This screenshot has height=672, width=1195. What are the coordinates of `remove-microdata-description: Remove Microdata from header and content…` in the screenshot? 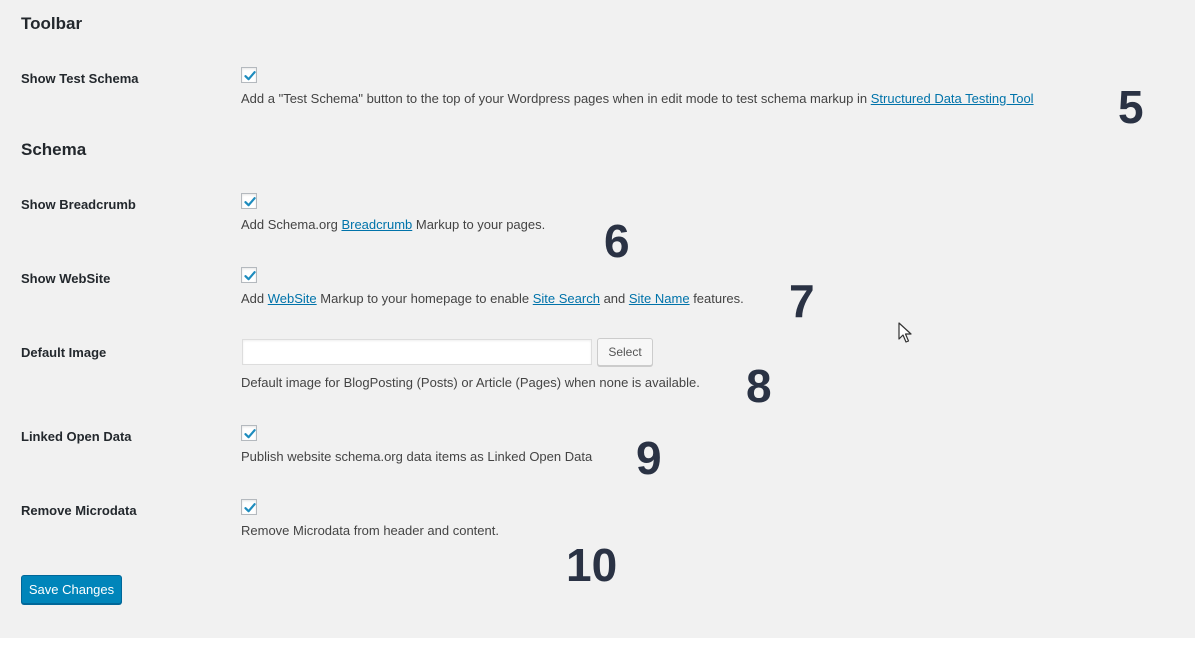 It's located at (370, 530).